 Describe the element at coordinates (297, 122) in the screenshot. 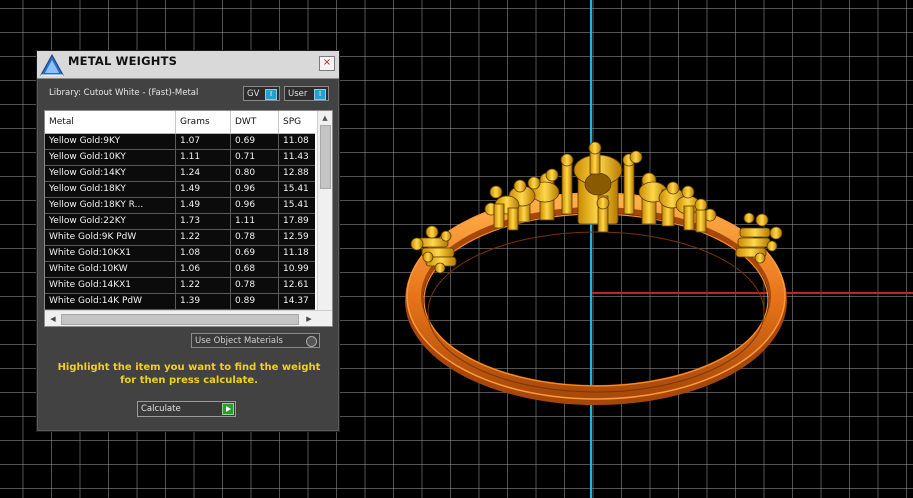

I see `col-header-spg: SPG` at that location.